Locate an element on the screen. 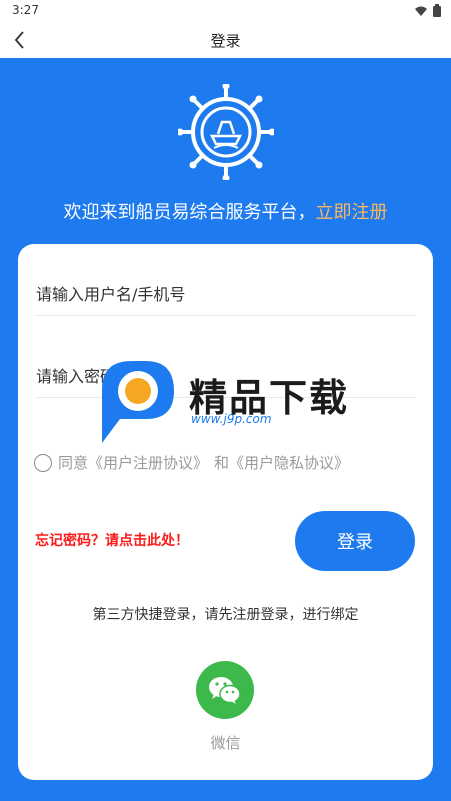 Image resolution: width=451 pixels, height=801 pixels. user-agreement-link: 《用户注册协议》 is located at coordinates (148, 462).